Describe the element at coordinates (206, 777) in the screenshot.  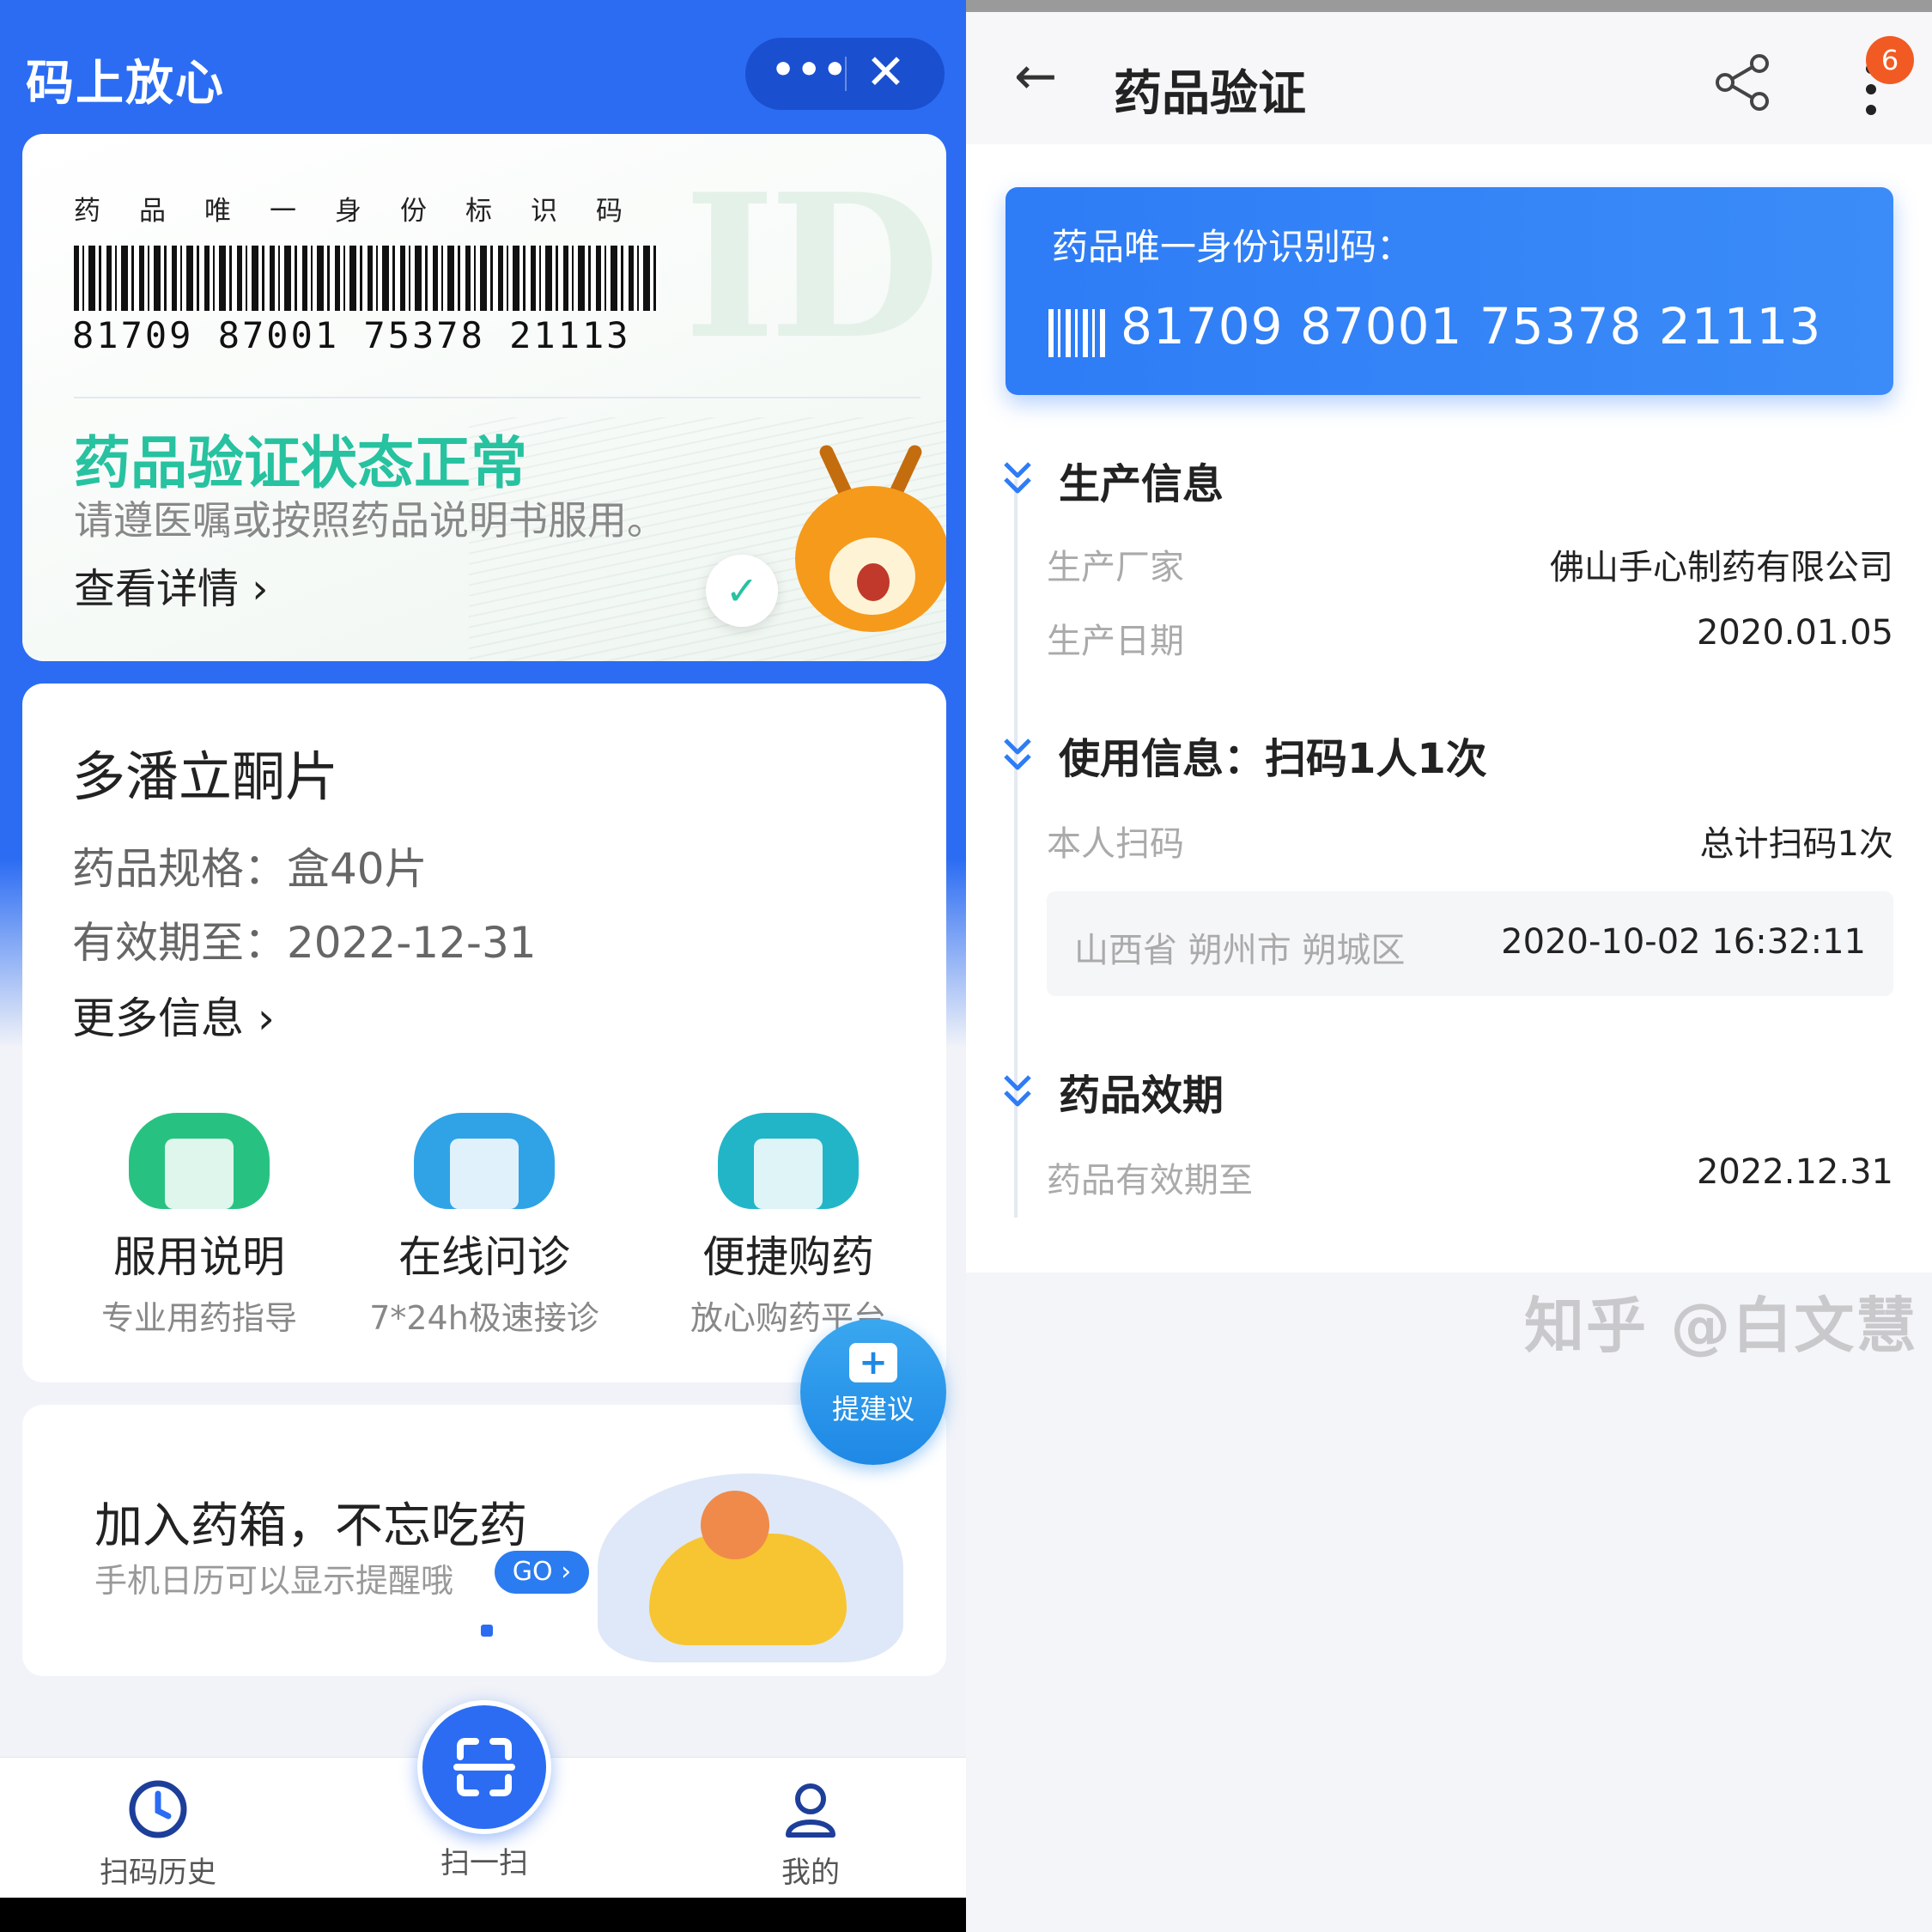
I see `drug-name: 多潘立酮片` at that location.